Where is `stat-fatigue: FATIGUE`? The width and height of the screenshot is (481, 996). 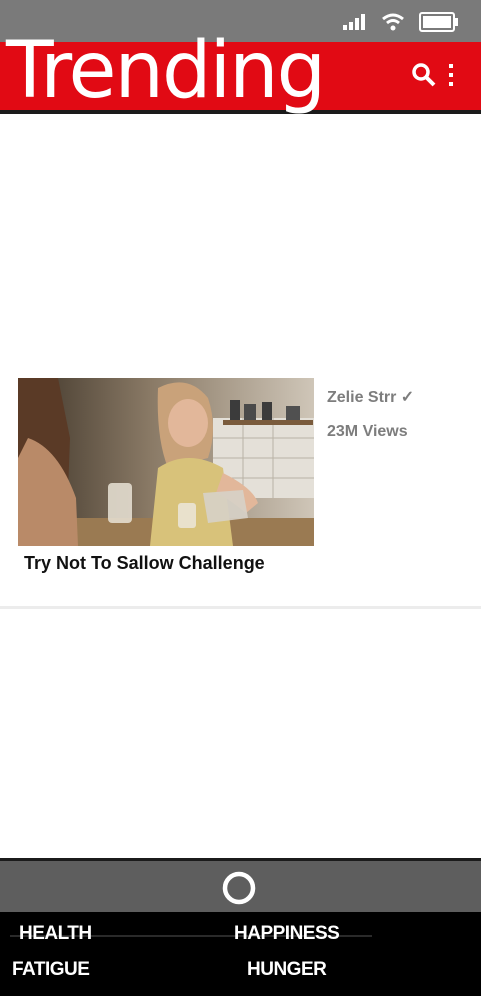
stat-fatigue: FATIGUE is located at coordinates (51, 970).